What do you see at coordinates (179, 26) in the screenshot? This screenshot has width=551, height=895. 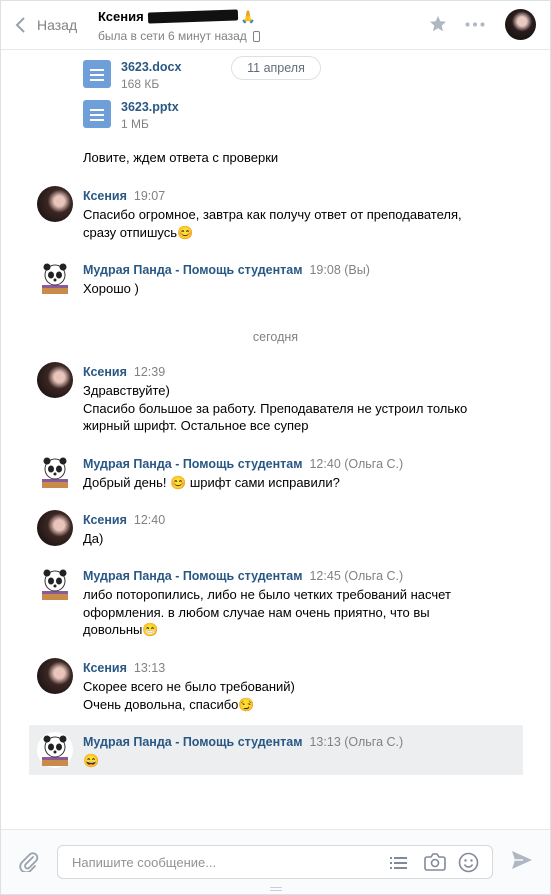 I see `peer-info: Ксения 🙏 была в сети 6 минут назад` at bounding box center [179, 26].